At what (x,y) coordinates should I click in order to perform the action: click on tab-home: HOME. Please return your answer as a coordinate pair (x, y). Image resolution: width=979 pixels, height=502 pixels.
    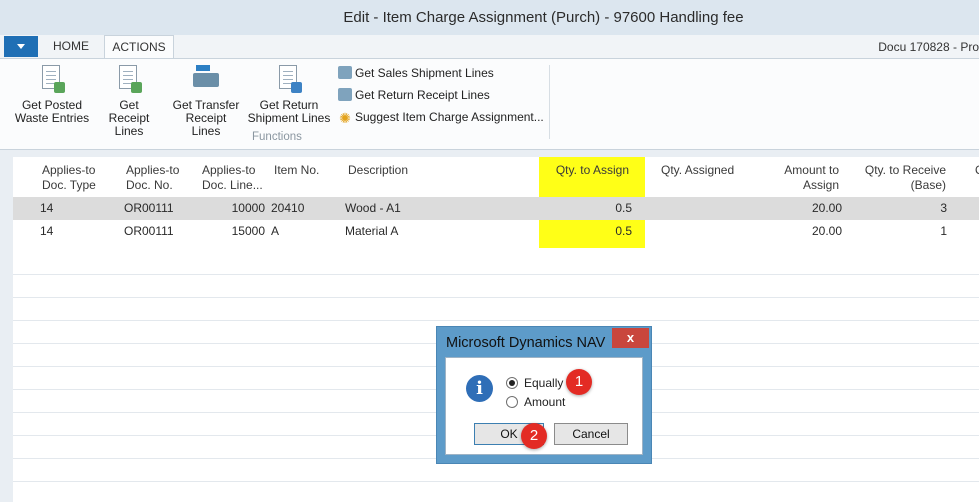
    Looking at the image, I should click on (71, 46).